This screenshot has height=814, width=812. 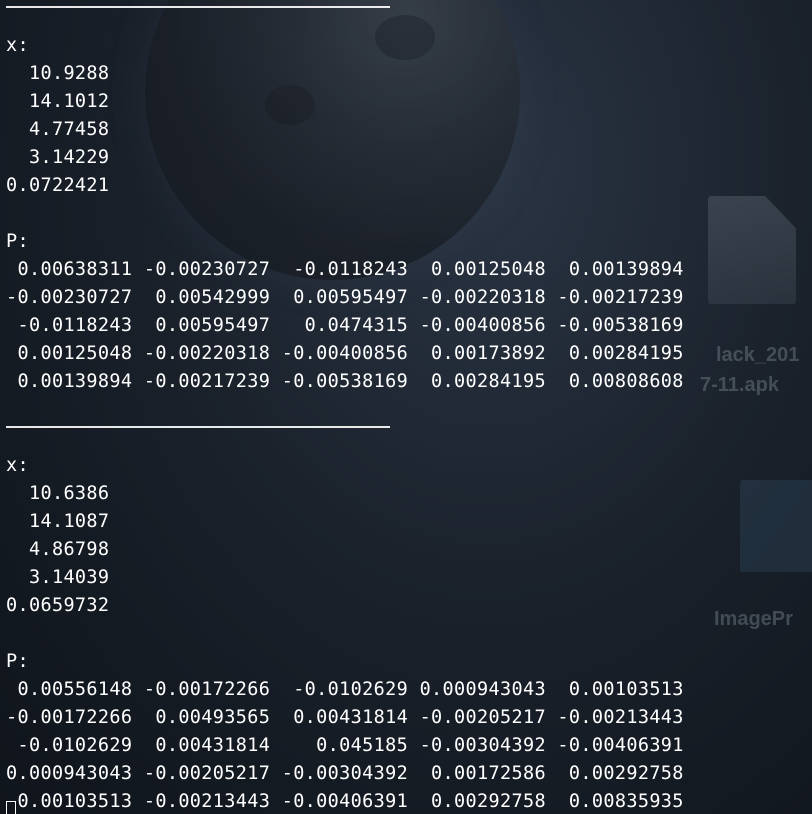 I want to click on terminal-cursor, so click(x=11, y=807).